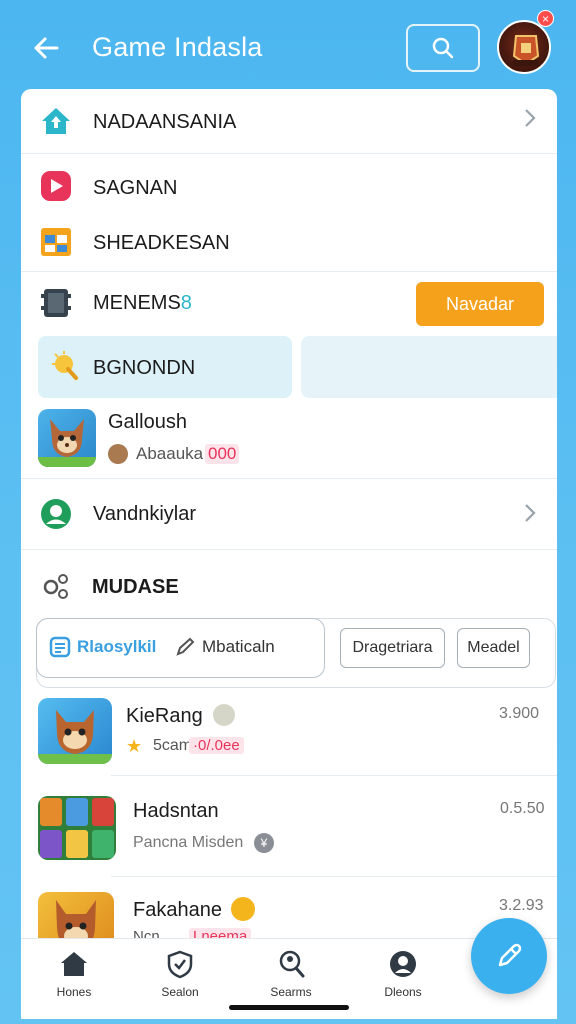 The image size is (576, 1024). I want to click on list-item-3-price: 3.2.93, so click(521, 905).